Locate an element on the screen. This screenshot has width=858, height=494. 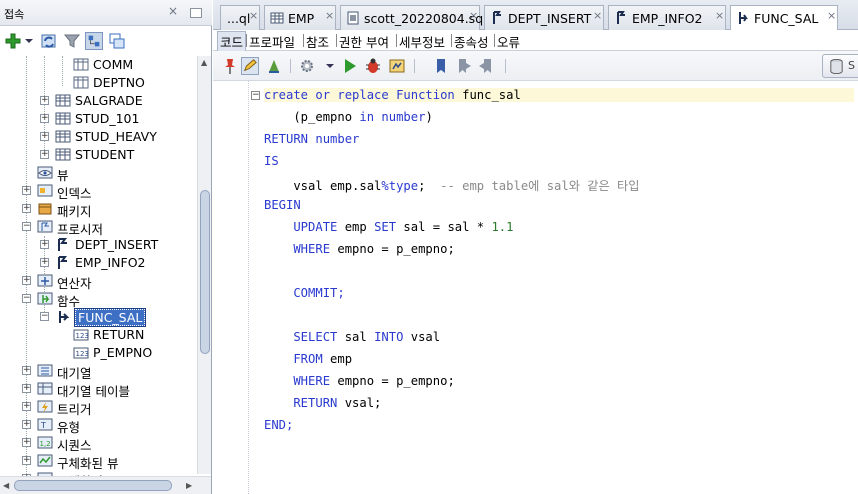
tree-item: − 함수 is located at coordinates (98, 299).